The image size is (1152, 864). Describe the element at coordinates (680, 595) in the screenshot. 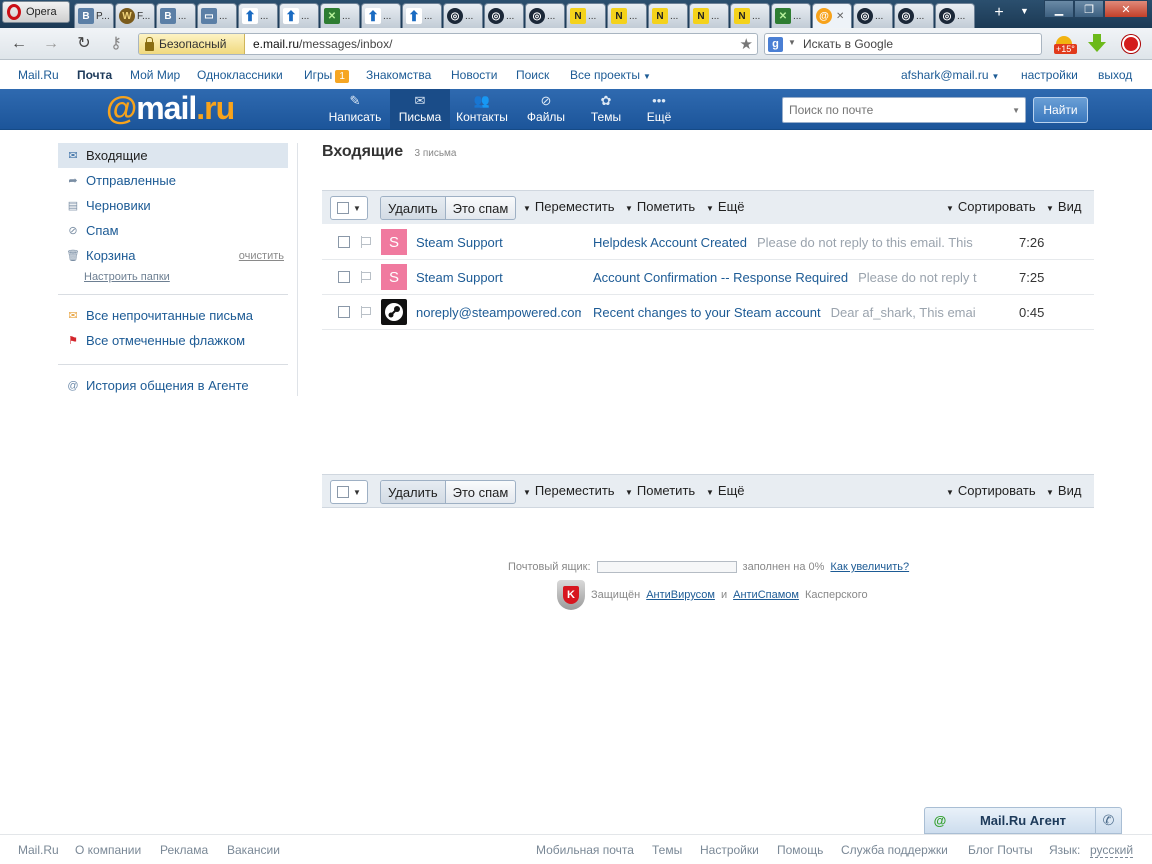

I see `antivirus-link: АнтиВирусом` at that location.